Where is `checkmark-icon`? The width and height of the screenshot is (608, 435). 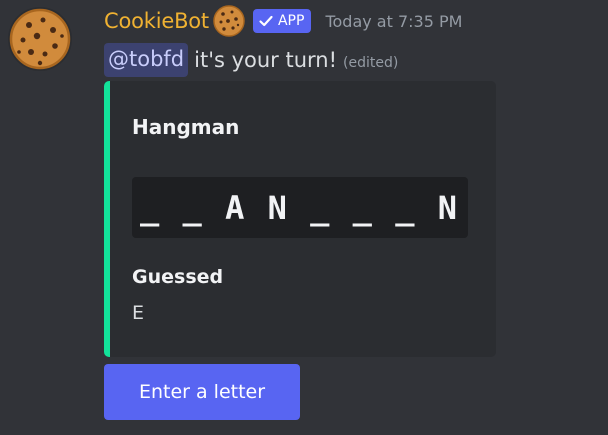
checkmark-icon is located at coordinates (266, 21).